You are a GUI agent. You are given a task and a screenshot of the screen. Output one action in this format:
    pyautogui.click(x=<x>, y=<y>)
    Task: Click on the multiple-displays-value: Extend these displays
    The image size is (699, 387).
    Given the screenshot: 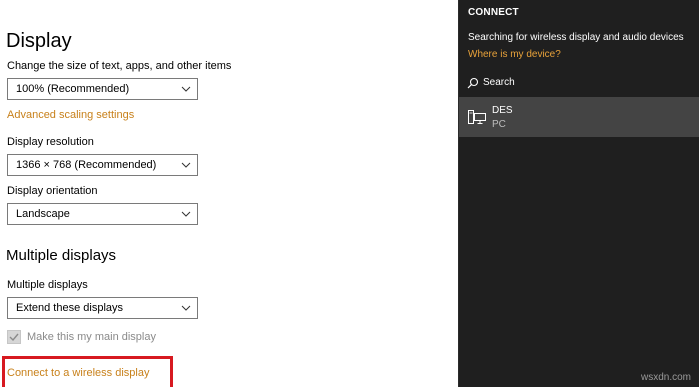 What is the action you would take?
    pyautogui.click(x=70, y=308)
    